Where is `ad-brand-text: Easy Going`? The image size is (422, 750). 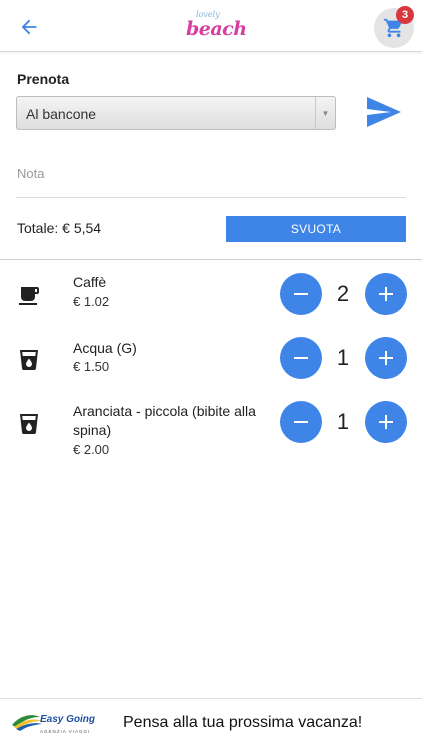
ad-brand-text: Easy Going is located at coordinates (67, 719).